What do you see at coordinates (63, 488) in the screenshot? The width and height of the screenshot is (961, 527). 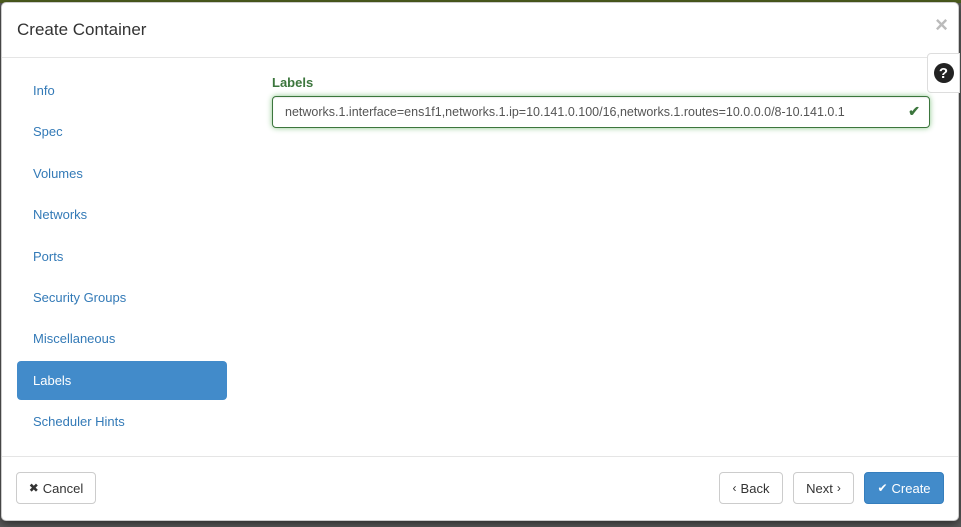 I see `cancel-label: Cancel` at bounding box center [63, 488].